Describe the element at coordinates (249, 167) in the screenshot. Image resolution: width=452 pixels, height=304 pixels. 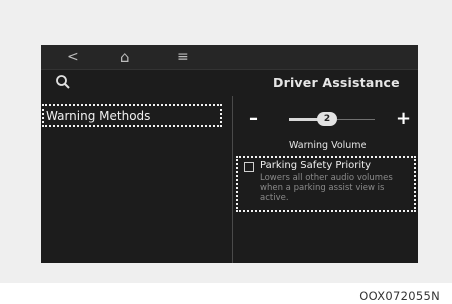
I see `parking-safety-priority-checkbox` at that location.